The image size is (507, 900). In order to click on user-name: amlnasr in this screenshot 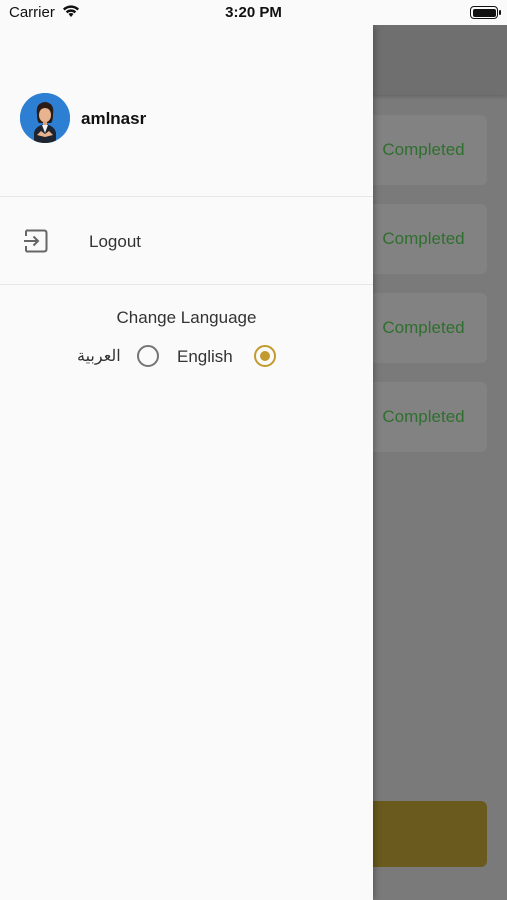, I will do `click(114, 118)`.